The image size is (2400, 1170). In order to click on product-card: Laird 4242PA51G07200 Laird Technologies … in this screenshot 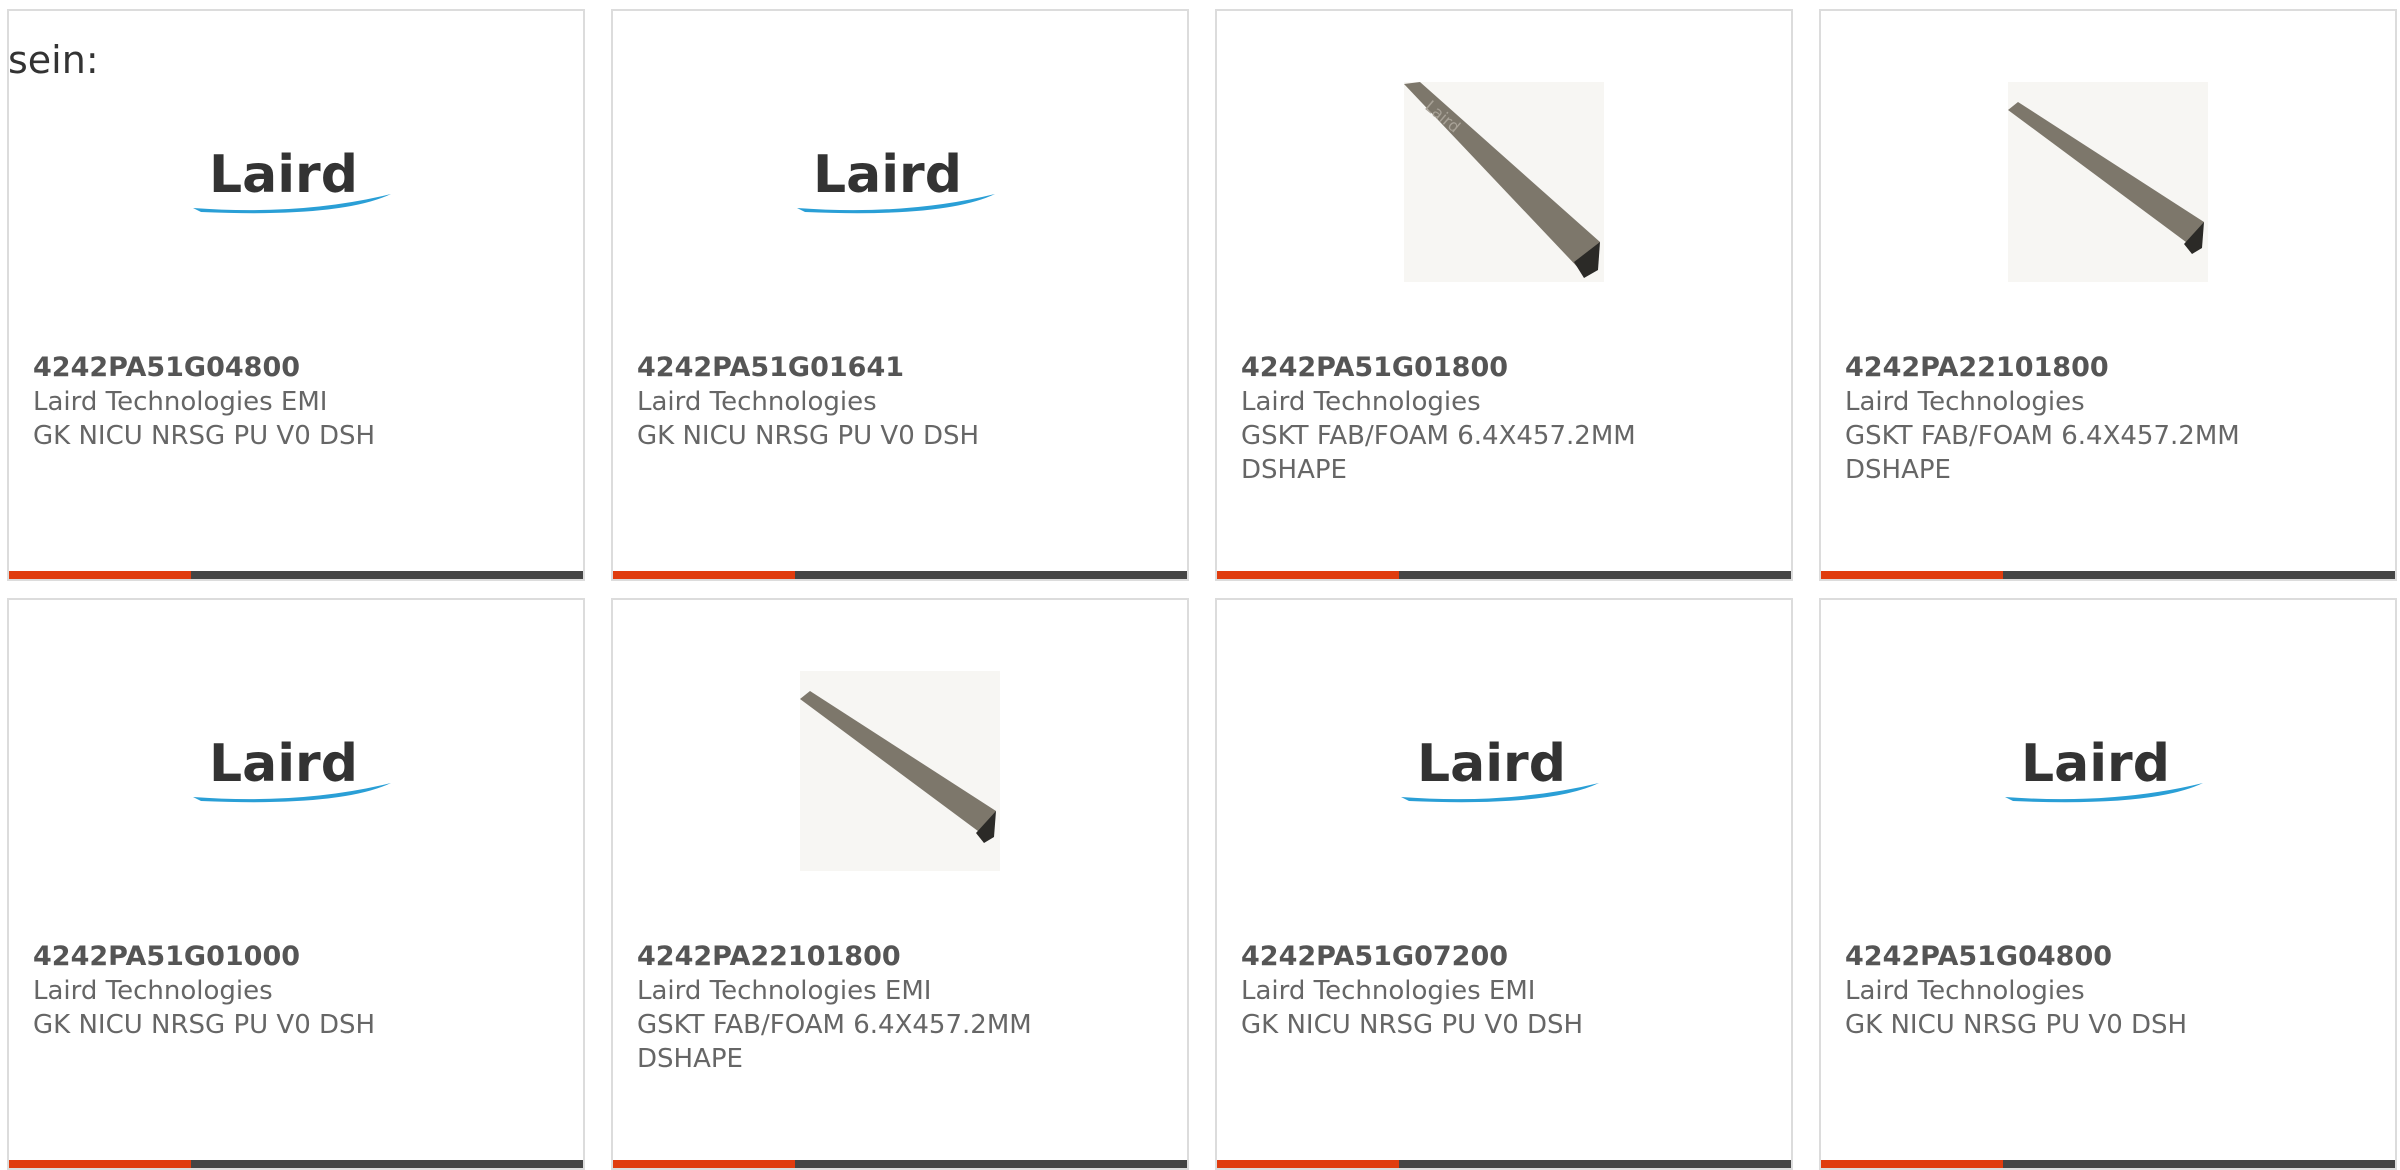, I will do `click(1504, 884)`.